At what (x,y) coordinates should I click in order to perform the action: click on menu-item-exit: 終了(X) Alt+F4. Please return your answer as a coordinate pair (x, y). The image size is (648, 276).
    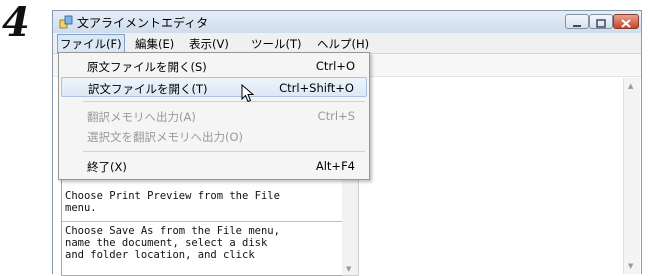
    Looking at the image, I should click on (214, 166).